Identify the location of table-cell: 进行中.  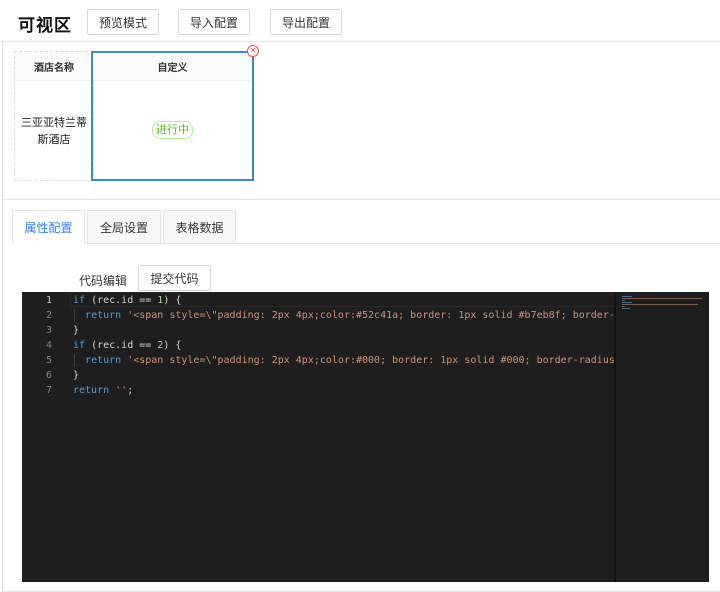
(172, 130).